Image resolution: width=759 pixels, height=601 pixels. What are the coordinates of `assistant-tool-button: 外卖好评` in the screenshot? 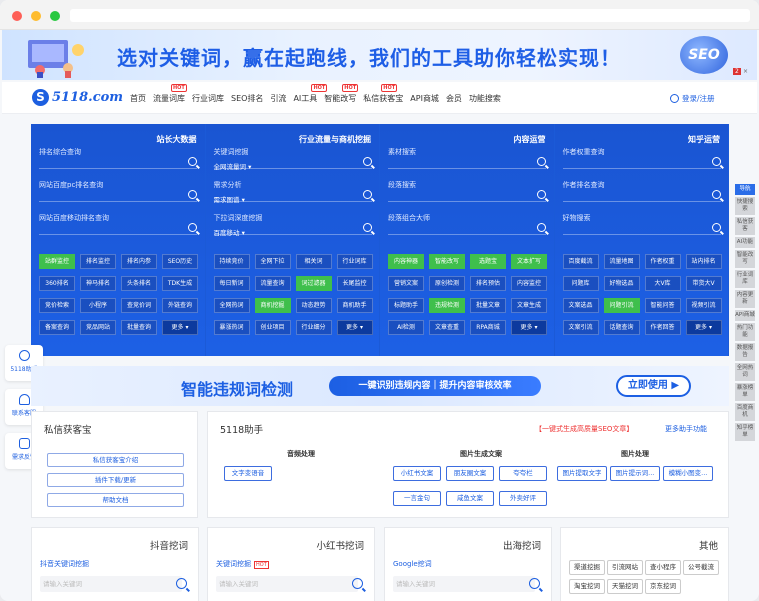 It's located at (523, 498).